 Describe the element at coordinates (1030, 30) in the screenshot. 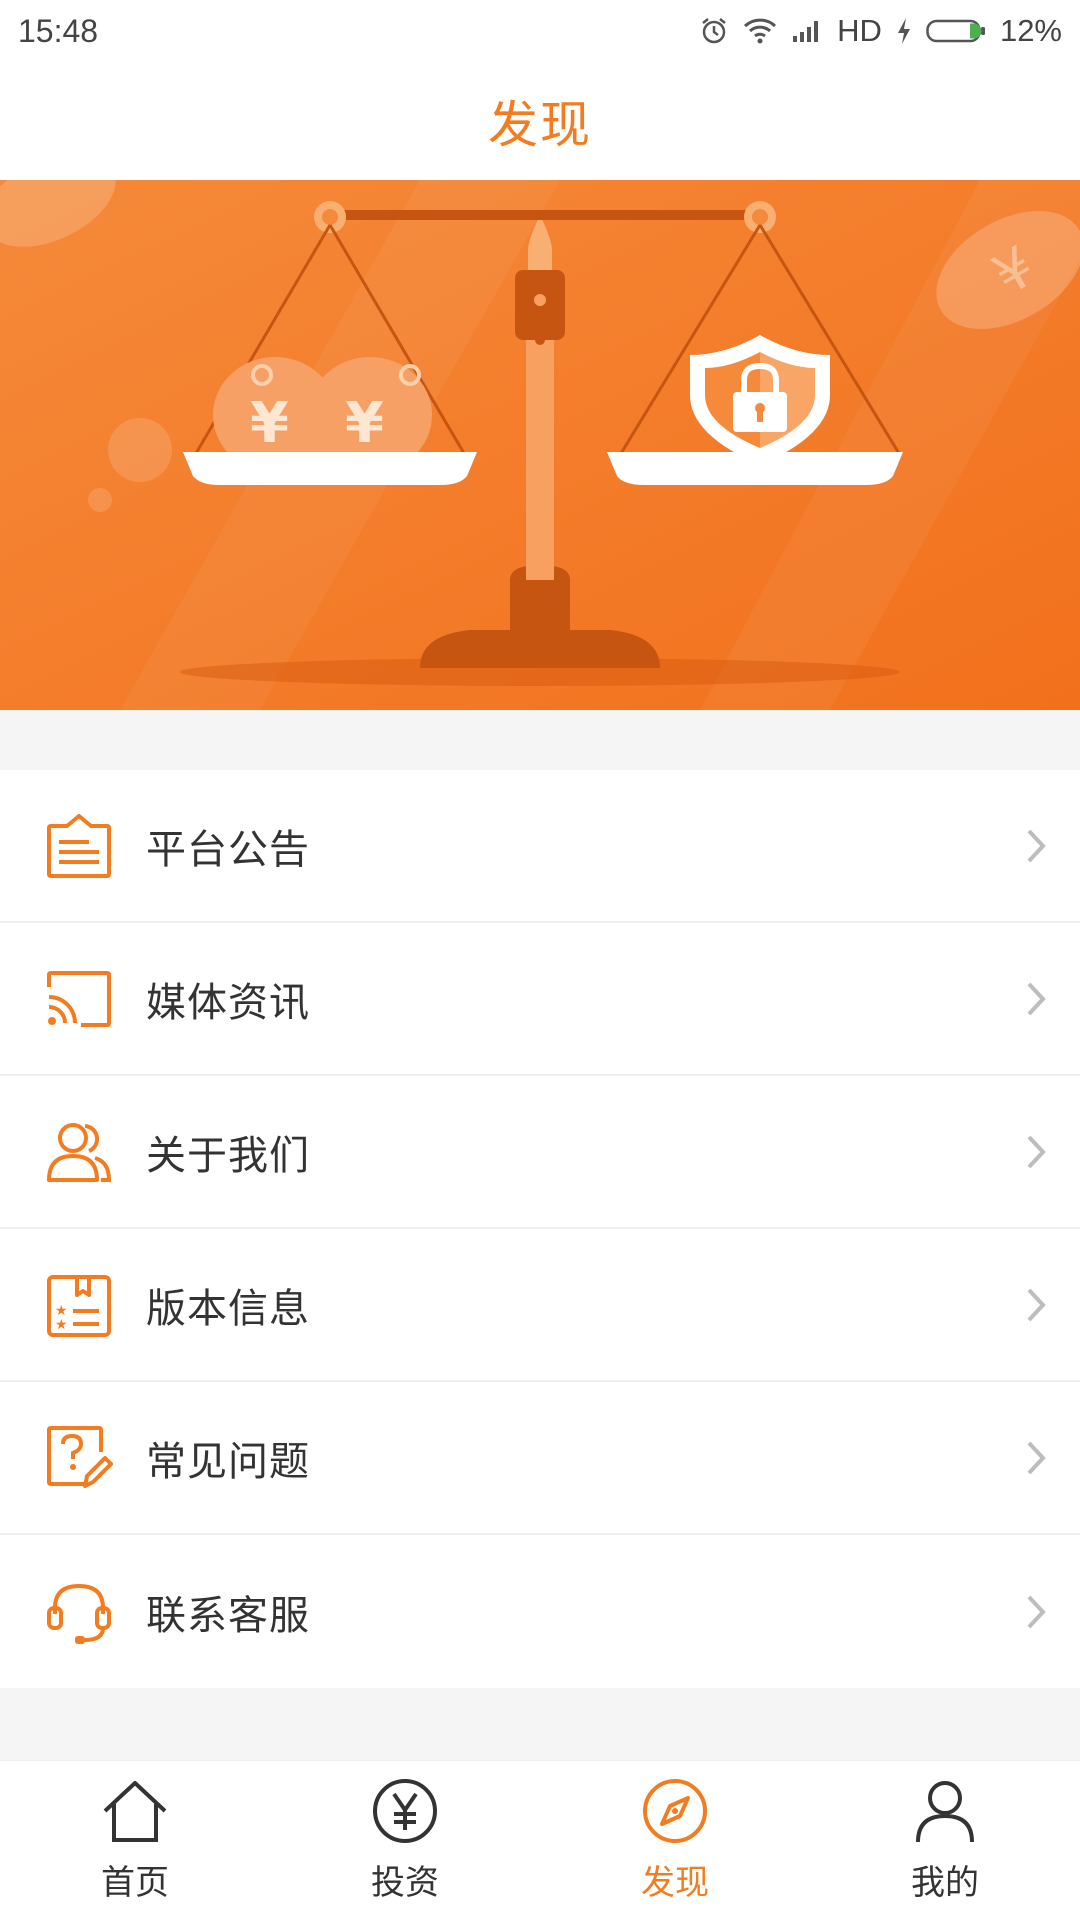

I see `battery-percent: 12%` at that location.